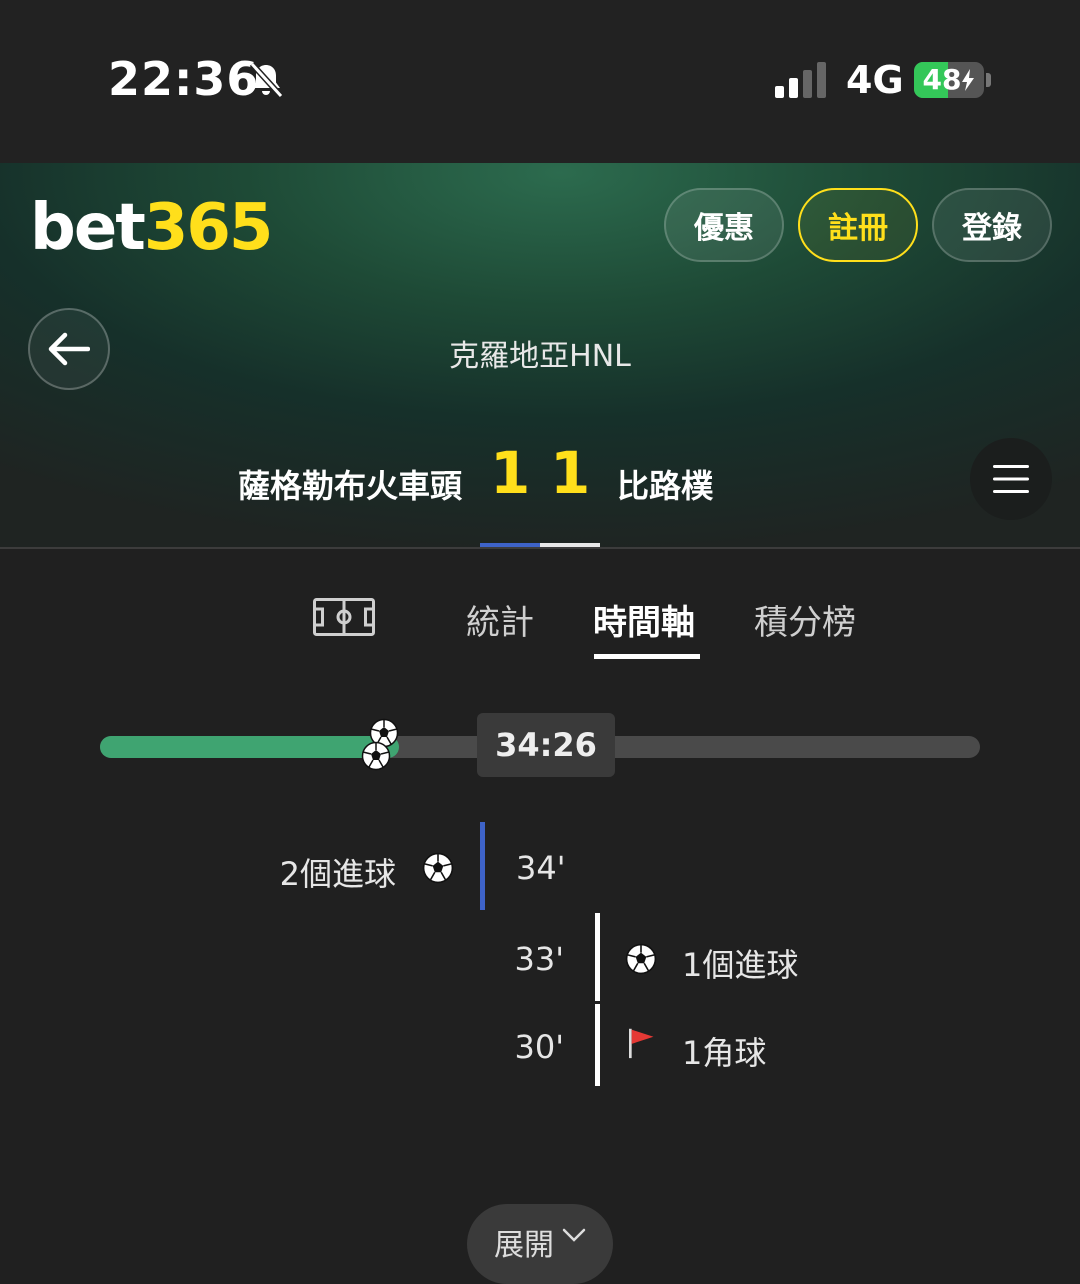 The width and height of the screenshot is (1080, 1284). Describe the element at coordinates (724, 1053) in the screenshot. I see `timeline-event-label: 1角球` at that location.